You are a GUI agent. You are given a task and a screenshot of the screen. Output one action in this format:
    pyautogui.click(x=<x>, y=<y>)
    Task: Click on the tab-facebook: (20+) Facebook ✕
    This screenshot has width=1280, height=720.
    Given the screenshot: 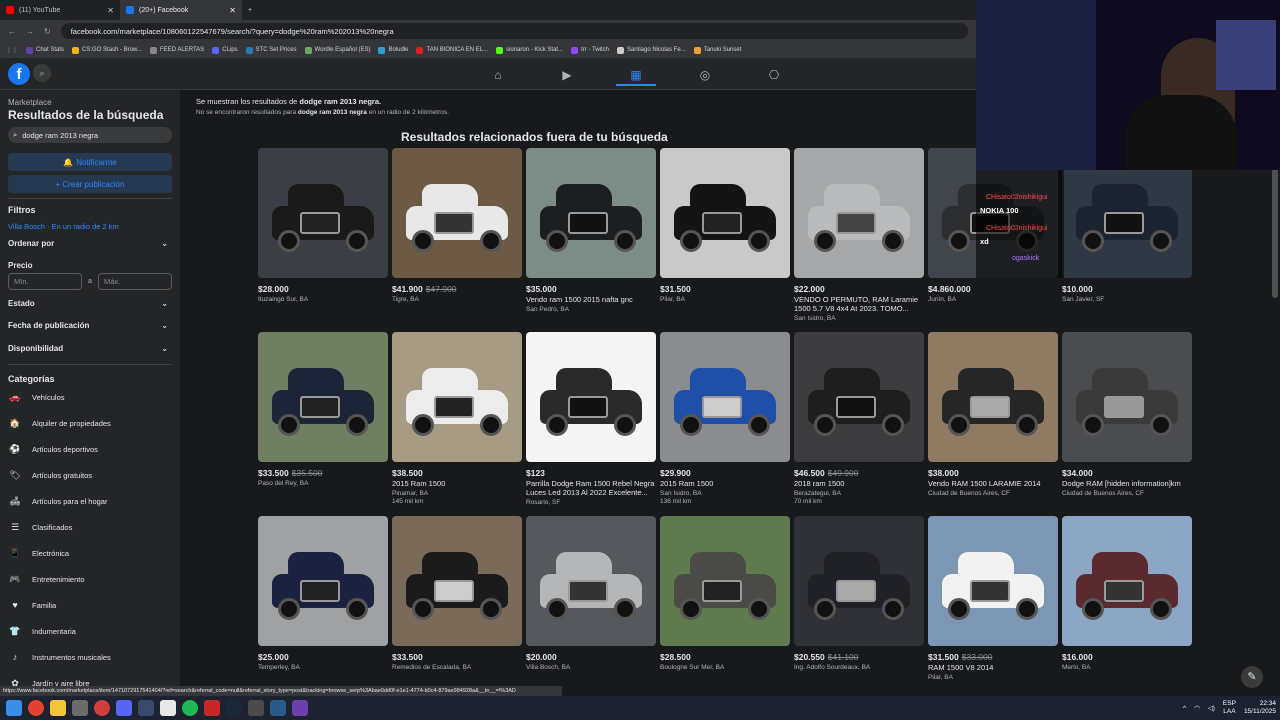 What is the action you would take?
    pyautogui.click(x=181, y=10)
    